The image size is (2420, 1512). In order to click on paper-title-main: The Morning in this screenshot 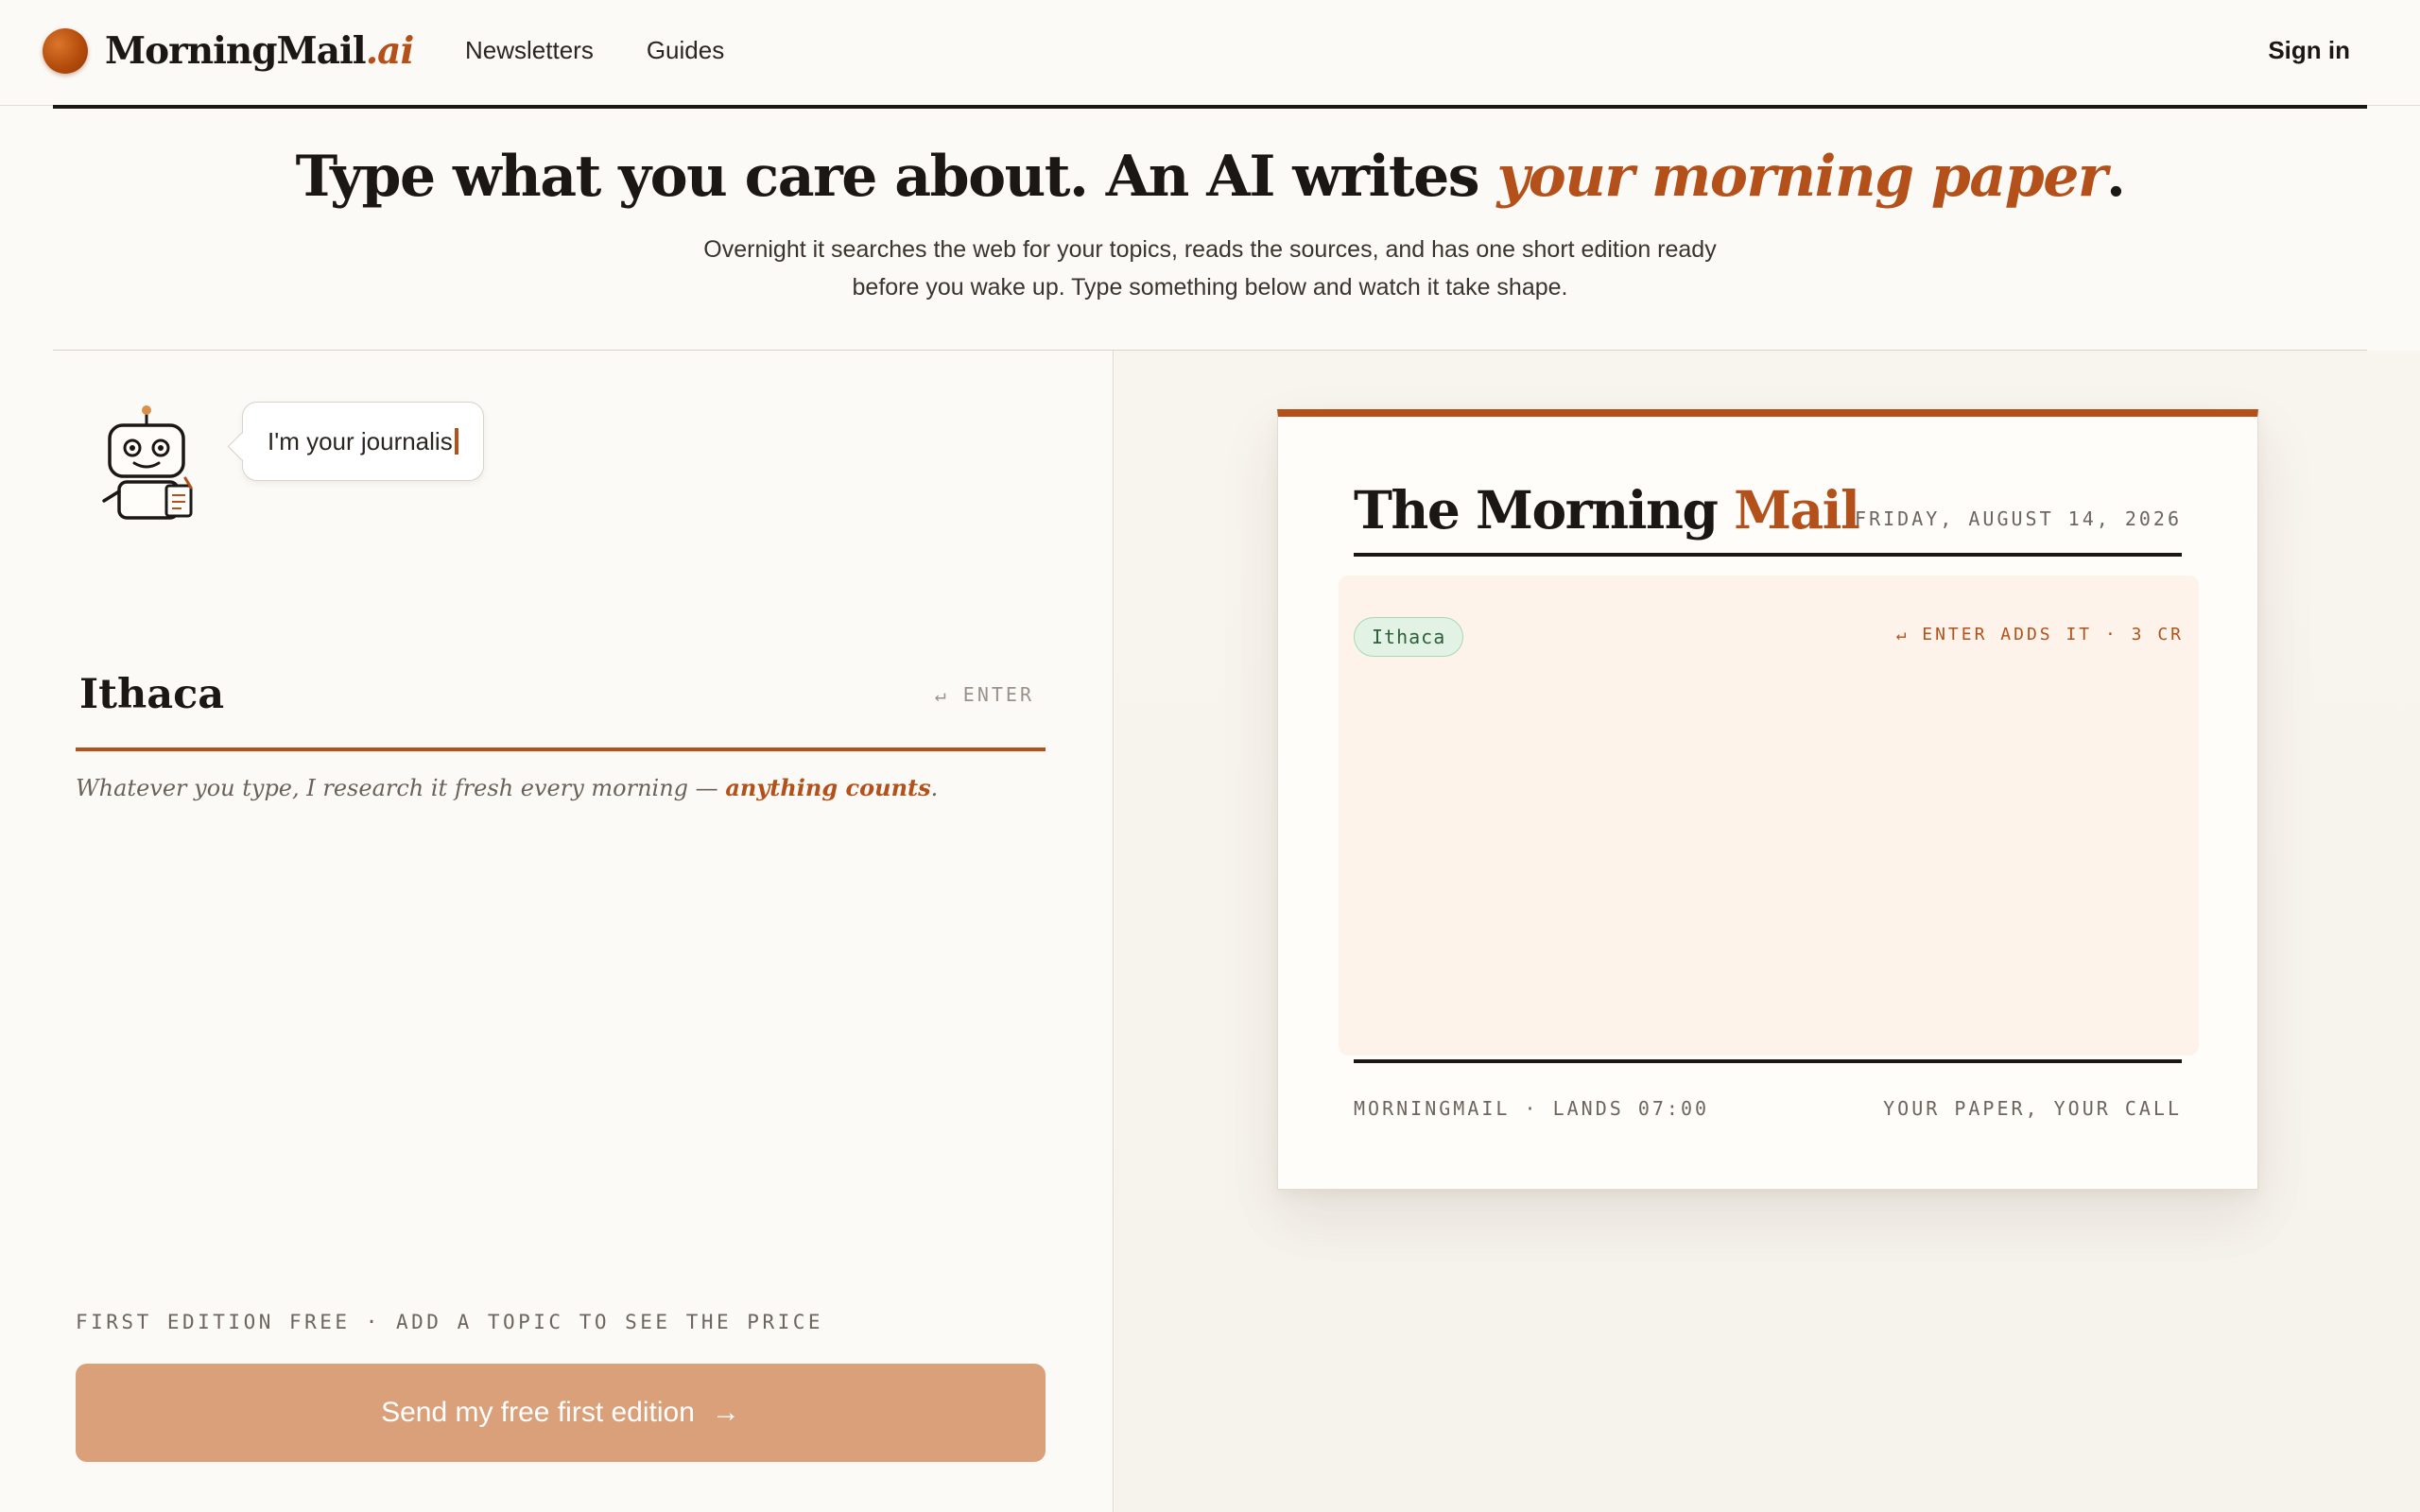, I will do `click(1544, 510)`.